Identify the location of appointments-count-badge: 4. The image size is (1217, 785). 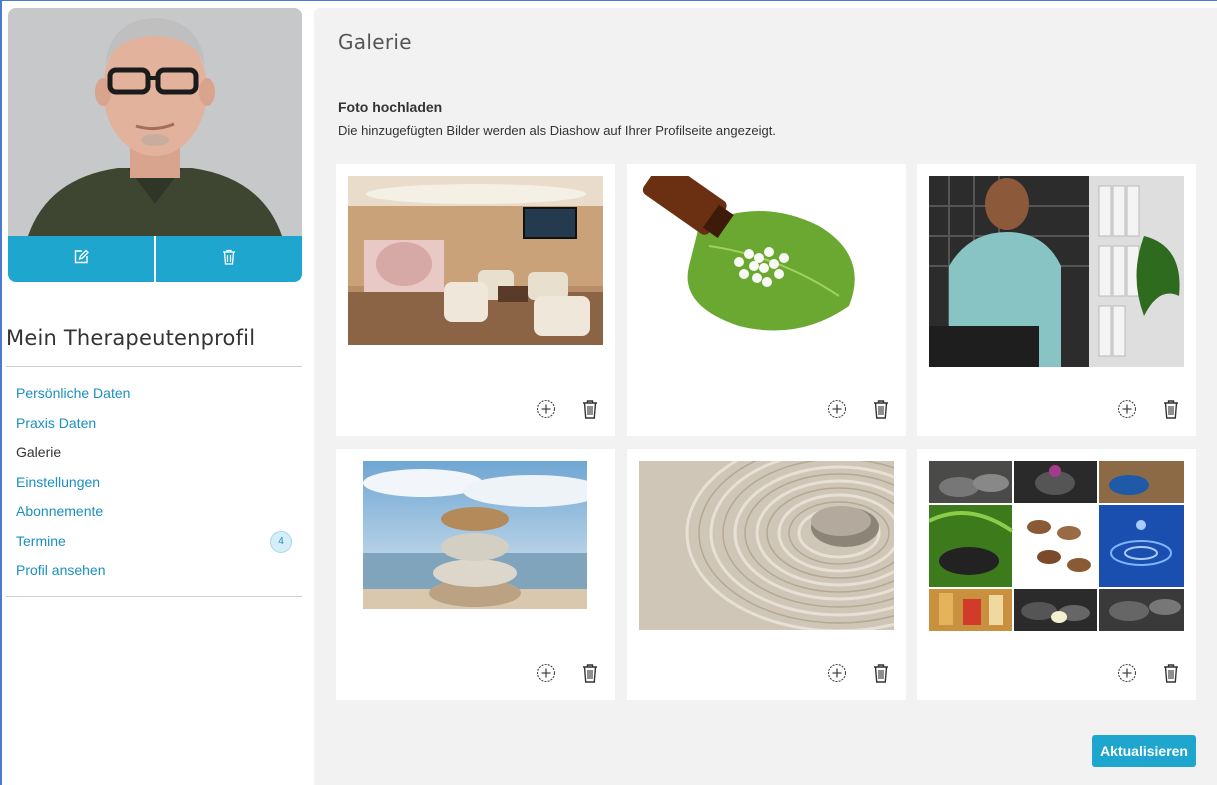
(281, 541).